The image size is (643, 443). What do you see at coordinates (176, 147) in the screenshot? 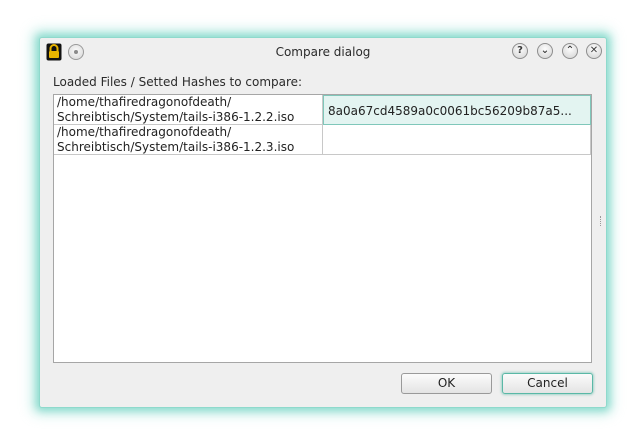
I see `file-path-line: Schreibtisch/System/tails-i386-1.2.3.iso` at bounding box center [176, 147].